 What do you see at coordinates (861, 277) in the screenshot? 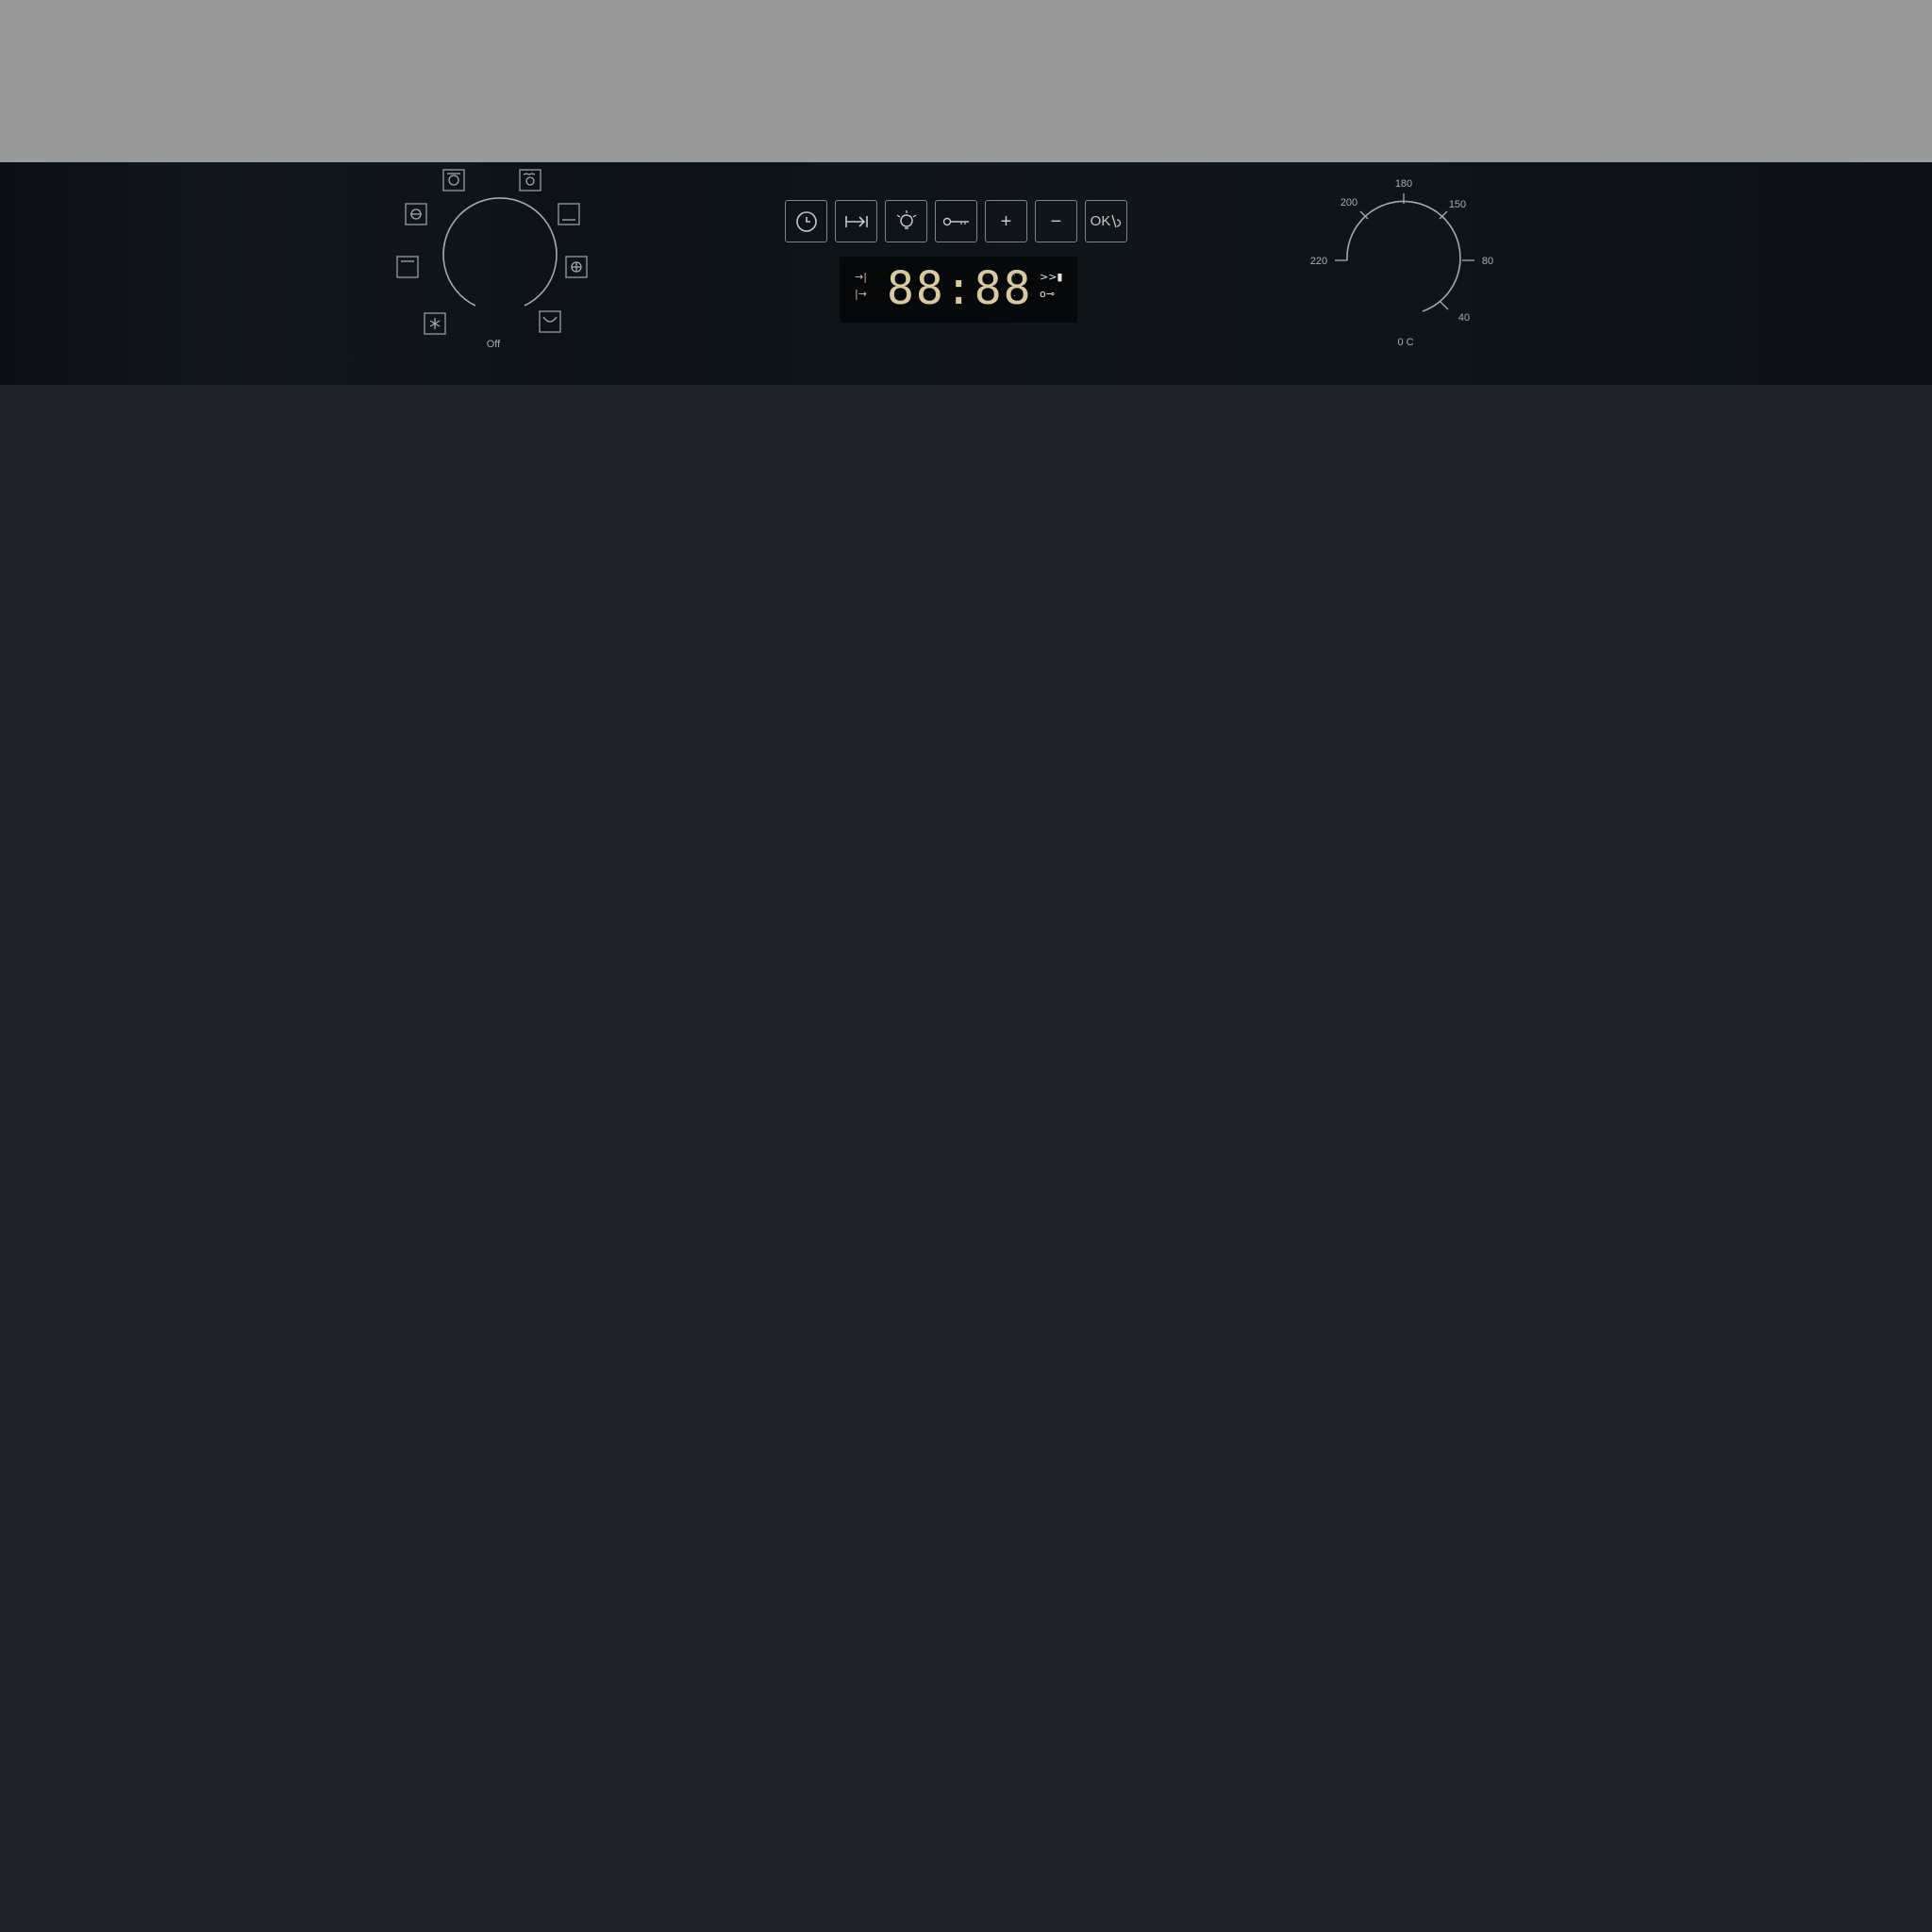
I see `end-time-indicator-icon: →|` at bounding box center [861, 277].